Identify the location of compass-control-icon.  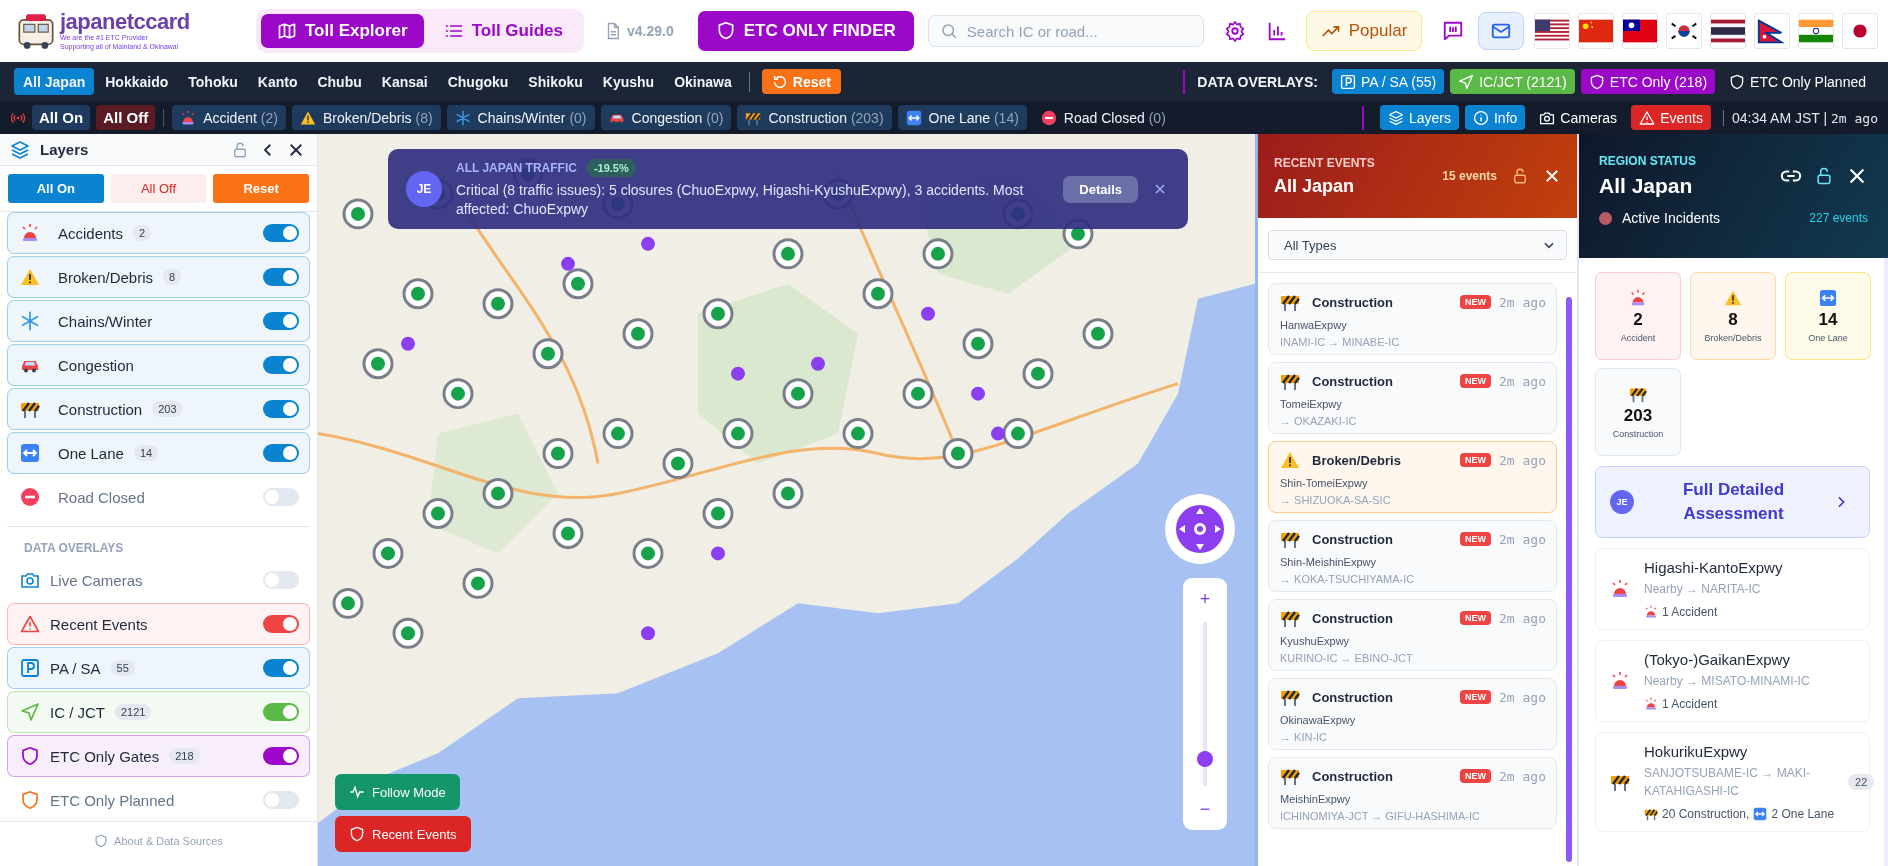
(1200, 529).